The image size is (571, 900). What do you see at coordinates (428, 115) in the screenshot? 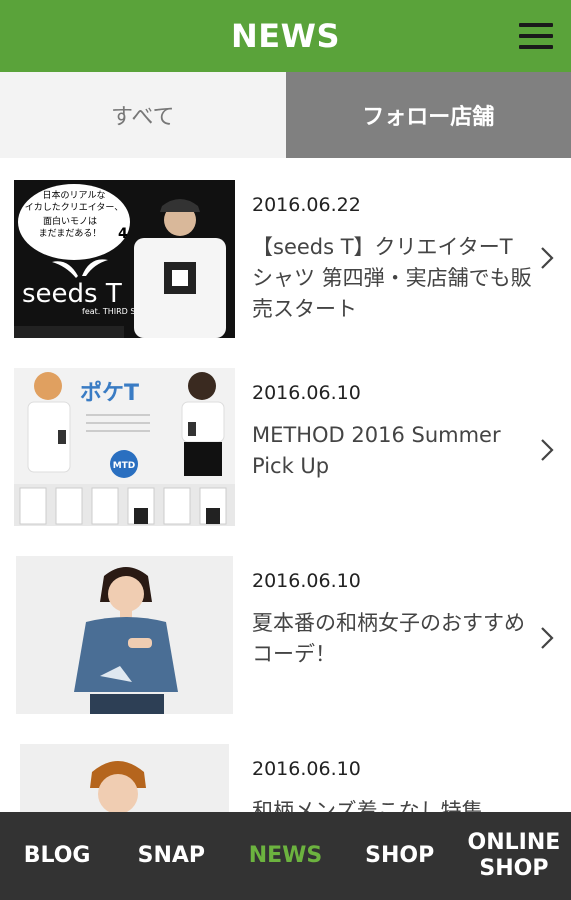
I see `tab-followed-shops: フォロー店舗` at bounding box center [428, 115].